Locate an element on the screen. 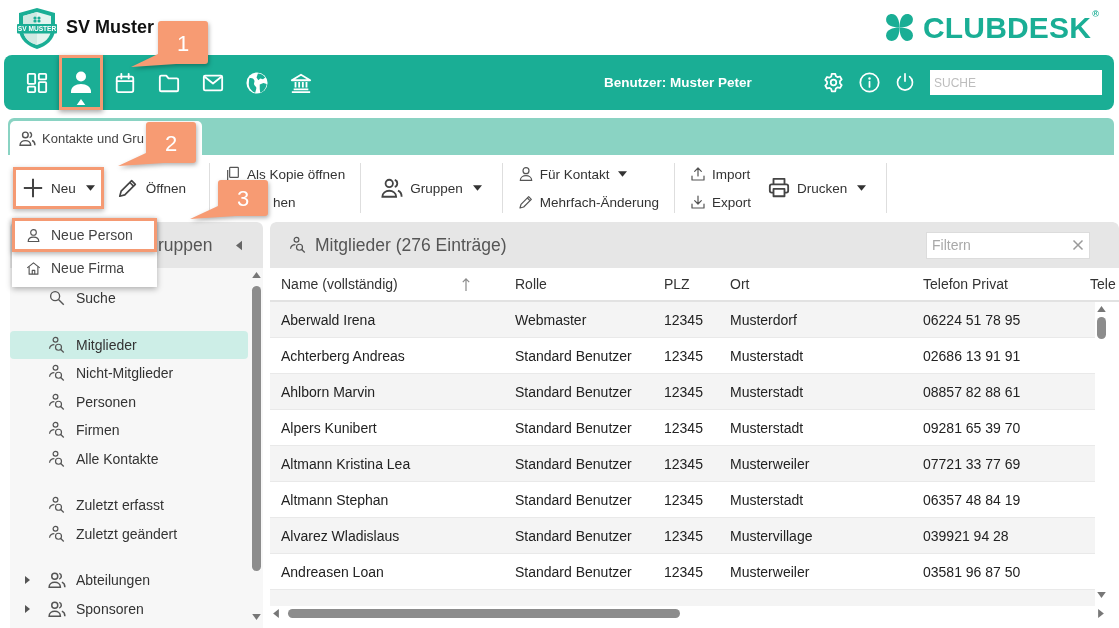 The height and width of the screenshot is (628, 1119). clear-icon is located at coordinates (1078, 244).